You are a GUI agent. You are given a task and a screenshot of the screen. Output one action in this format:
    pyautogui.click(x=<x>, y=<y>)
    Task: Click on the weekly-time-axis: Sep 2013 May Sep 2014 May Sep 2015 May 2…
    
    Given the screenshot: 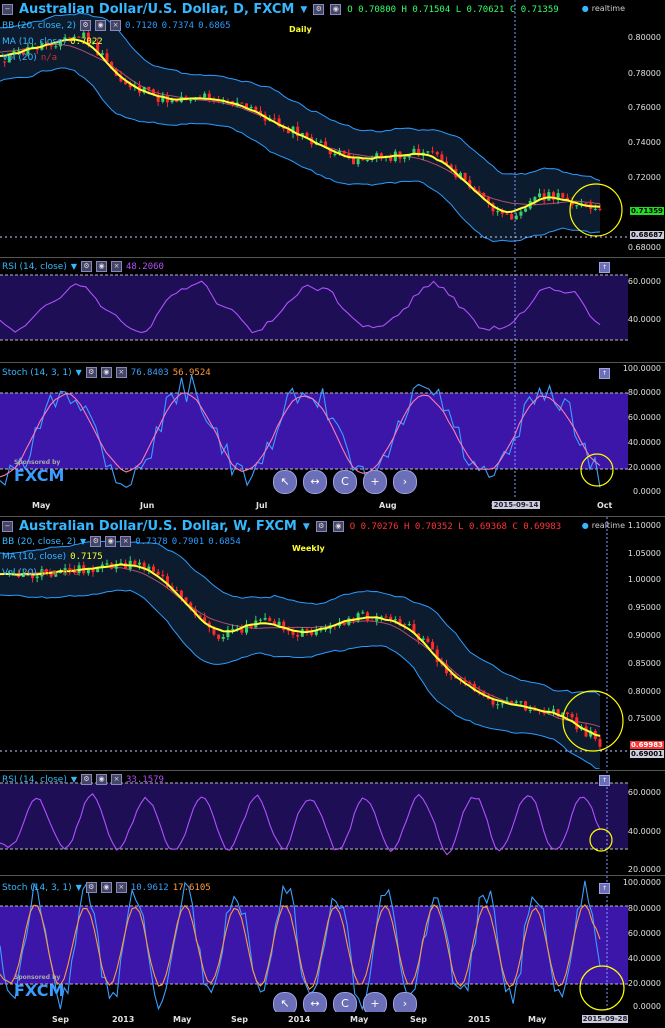 What is the action you would take?
    pyautogui.click(x=332, y=1020)
    